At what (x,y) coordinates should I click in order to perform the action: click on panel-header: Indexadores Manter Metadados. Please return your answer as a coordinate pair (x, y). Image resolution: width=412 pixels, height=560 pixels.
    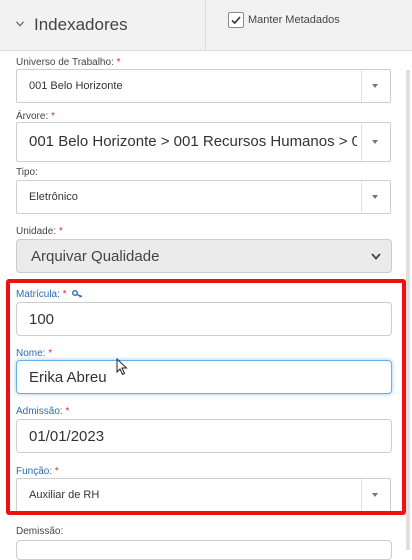
    Looking at the image, I should click on (206, 25).